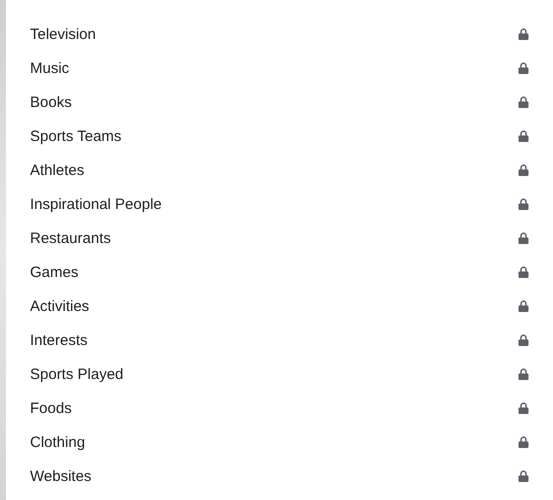 The height and width of the screenshot is (500, 553). I want to click on category-label: Games, so click(54, 272).